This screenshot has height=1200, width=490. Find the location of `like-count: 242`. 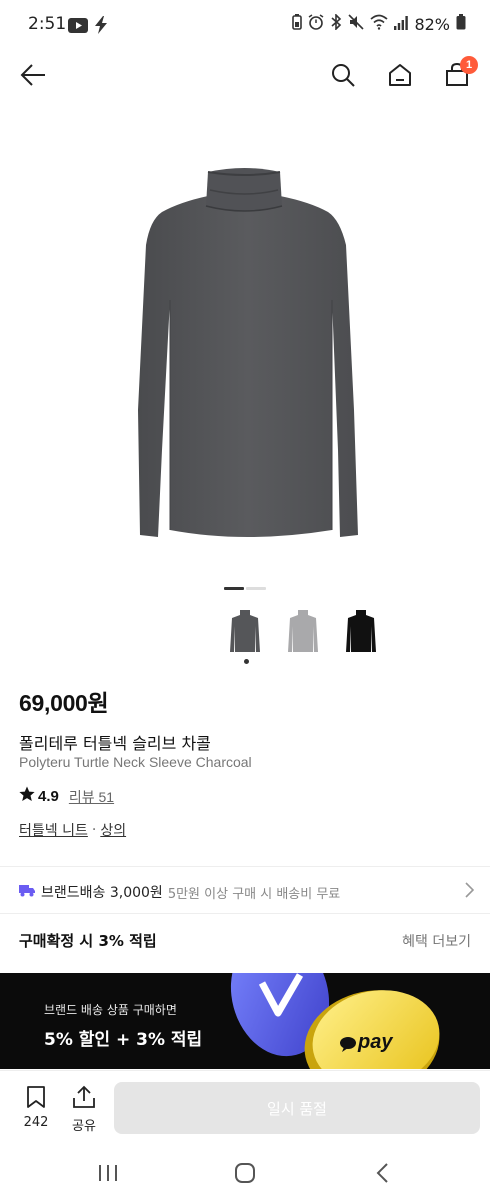

like-count: 242 is located at coordinates (36, 1122).